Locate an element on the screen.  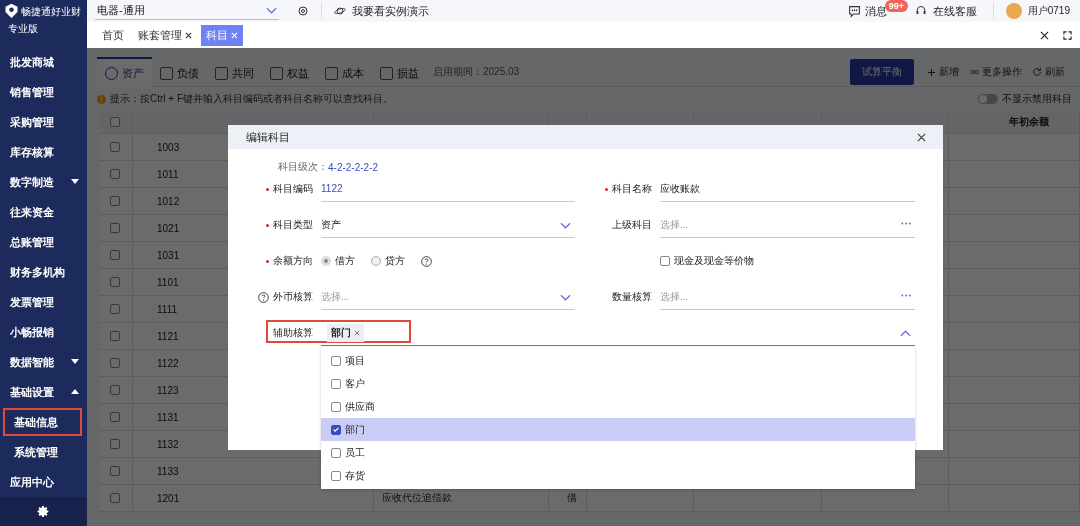
hint-text: 提示：按Ctrl + F键并输入科目编码或者科目名称可以查找科目。 is located at coordinates (252, 99).